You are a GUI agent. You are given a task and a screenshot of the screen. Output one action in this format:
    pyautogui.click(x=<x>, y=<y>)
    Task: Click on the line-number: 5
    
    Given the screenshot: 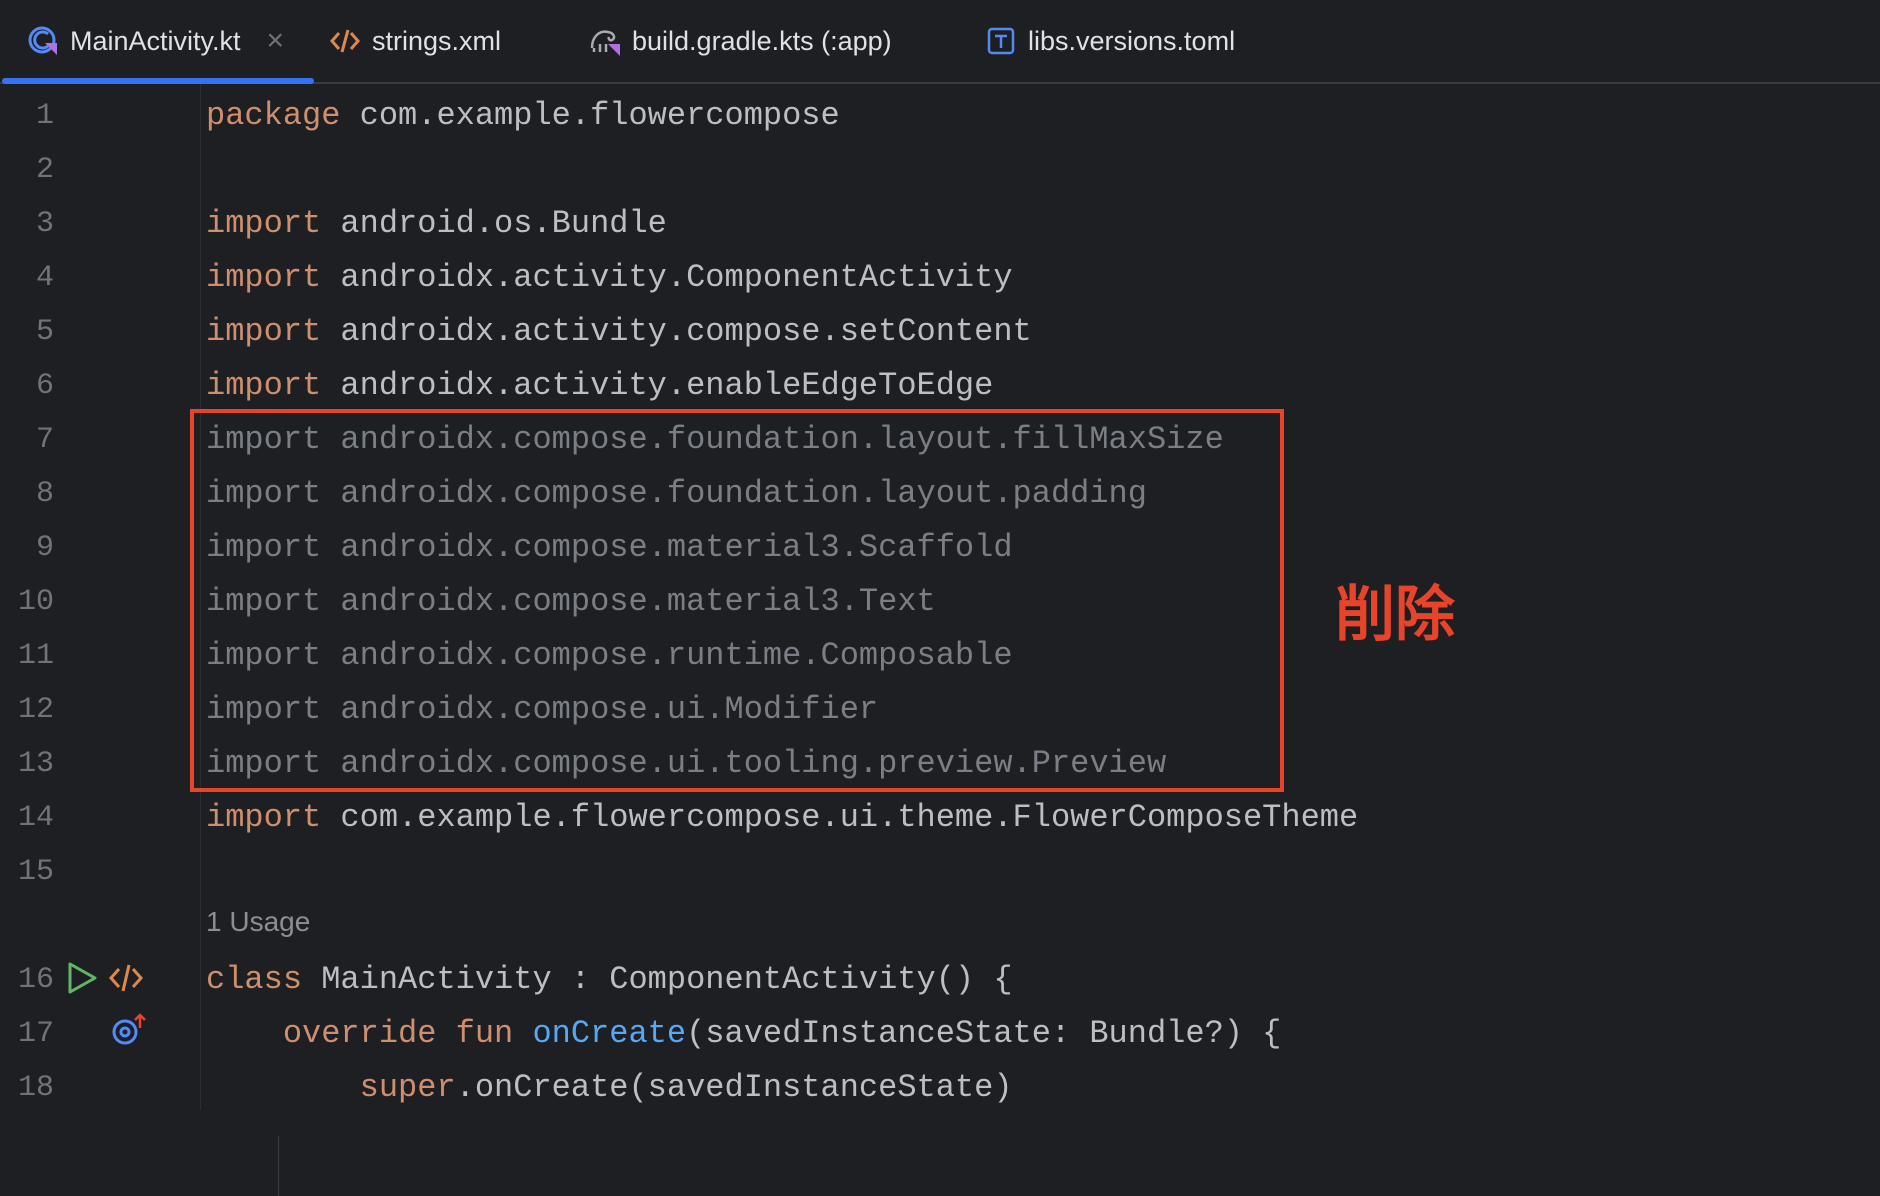 What is the action you would take?
    pyautogui.click(x=44, y=332)
    